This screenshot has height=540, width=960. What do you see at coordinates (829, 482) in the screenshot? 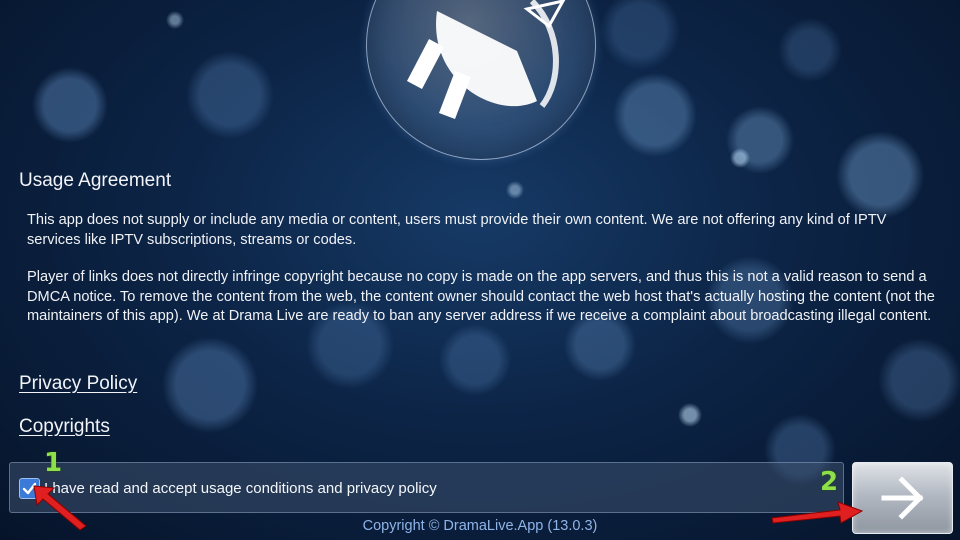
I see `annotation-marker-2: 2` at bounding box center [829, 482].